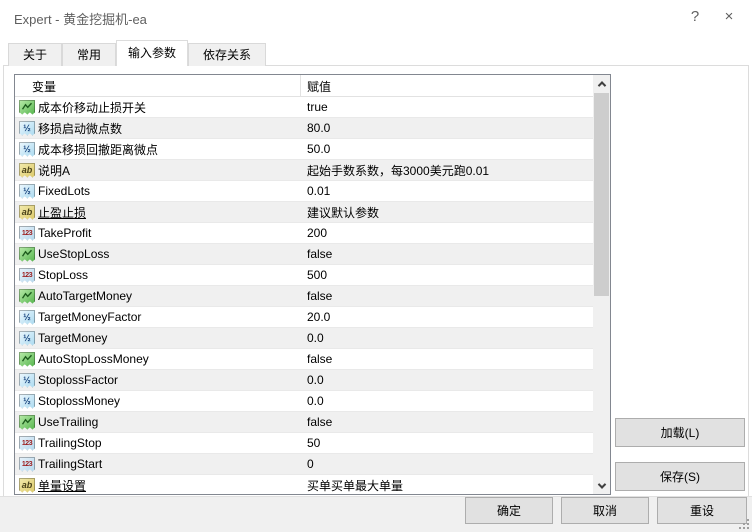  What do you see at coordinates (157, 380) in the screenshot?
I see `param-name-cell: ½ StoplossFactor` at bounding box center [157, 380].